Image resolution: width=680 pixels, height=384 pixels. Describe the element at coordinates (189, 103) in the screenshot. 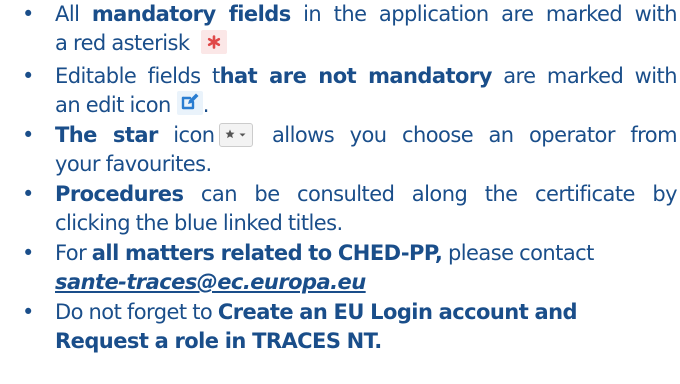

I see `edit-icon` at that location.